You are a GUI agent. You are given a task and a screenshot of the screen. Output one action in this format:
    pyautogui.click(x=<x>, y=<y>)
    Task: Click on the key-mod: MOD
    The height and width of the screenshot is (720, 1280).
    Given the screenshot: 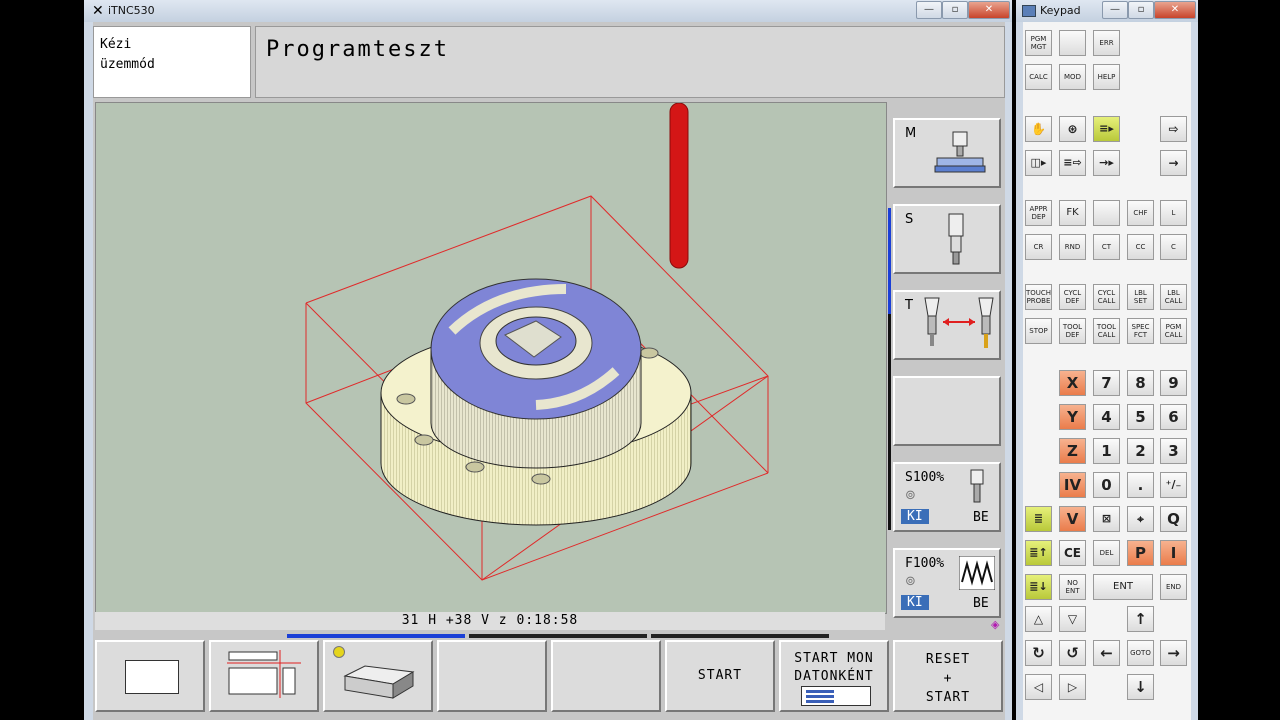 What is the action you would take?
    pyautogui.click(x=1072, y=77)
    